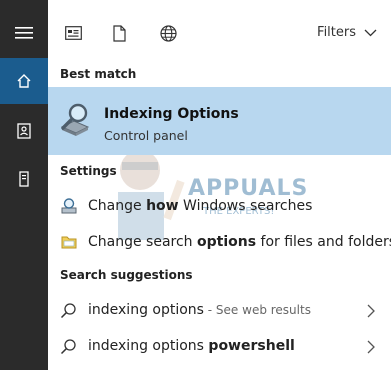 The width and height of the screenshot is (391, 370). I want to click on search-filter-bar: Filters, so click(219, 29).